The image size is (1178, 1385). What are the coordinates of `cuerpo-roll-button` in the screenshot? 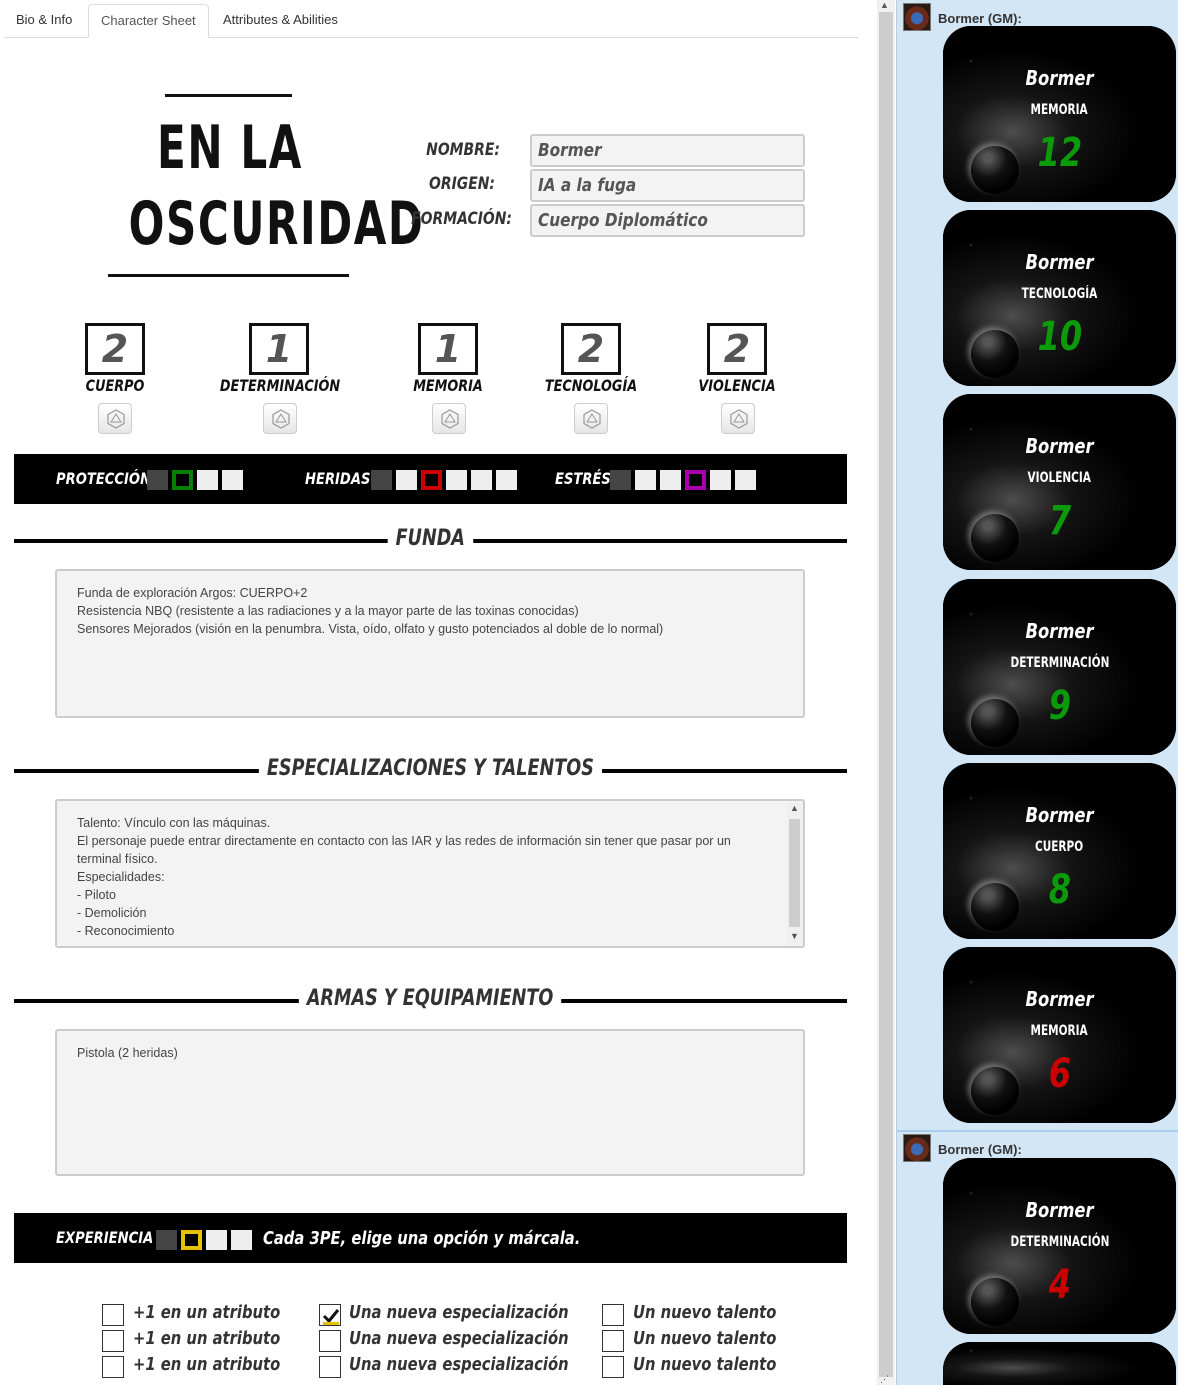 It's located at (115, 418).